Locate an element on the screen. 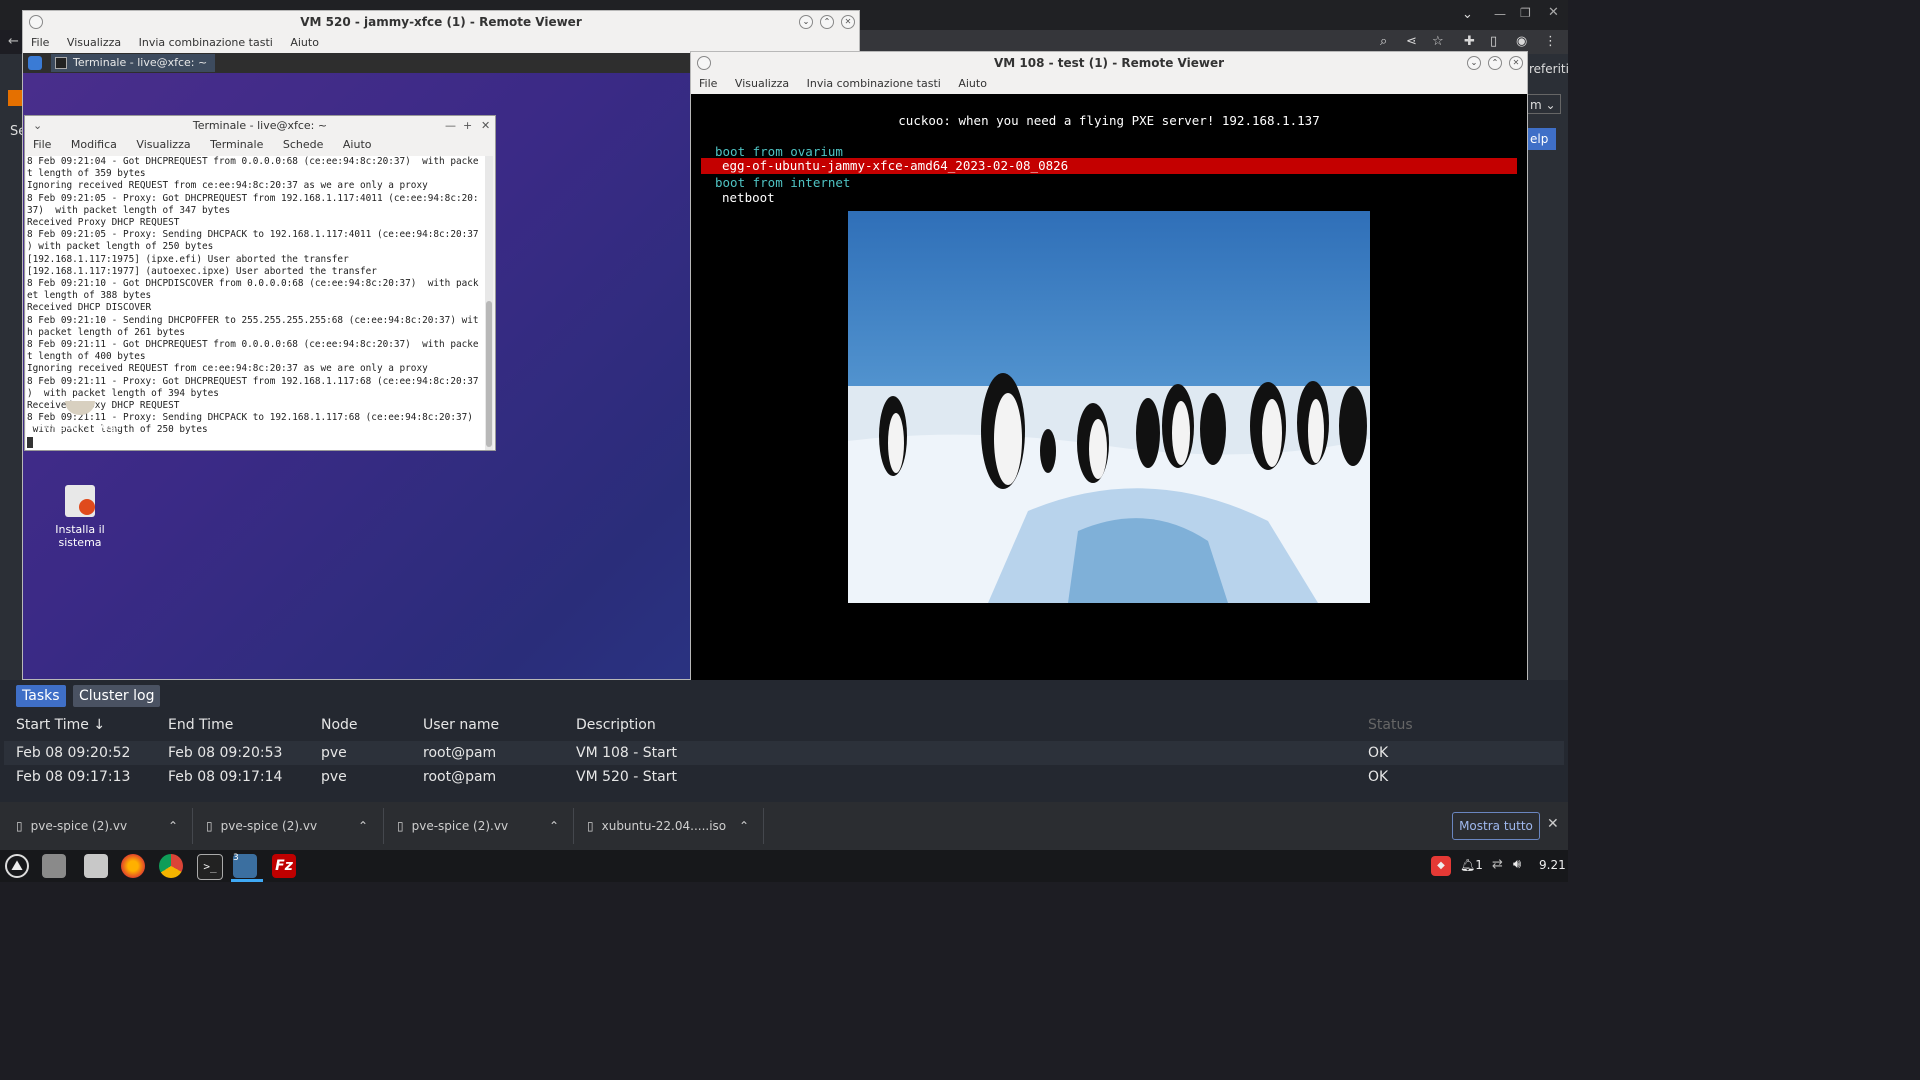 The image size is (1920, 1080). star-icon: ☆ is located at coordinates (1438, 41).